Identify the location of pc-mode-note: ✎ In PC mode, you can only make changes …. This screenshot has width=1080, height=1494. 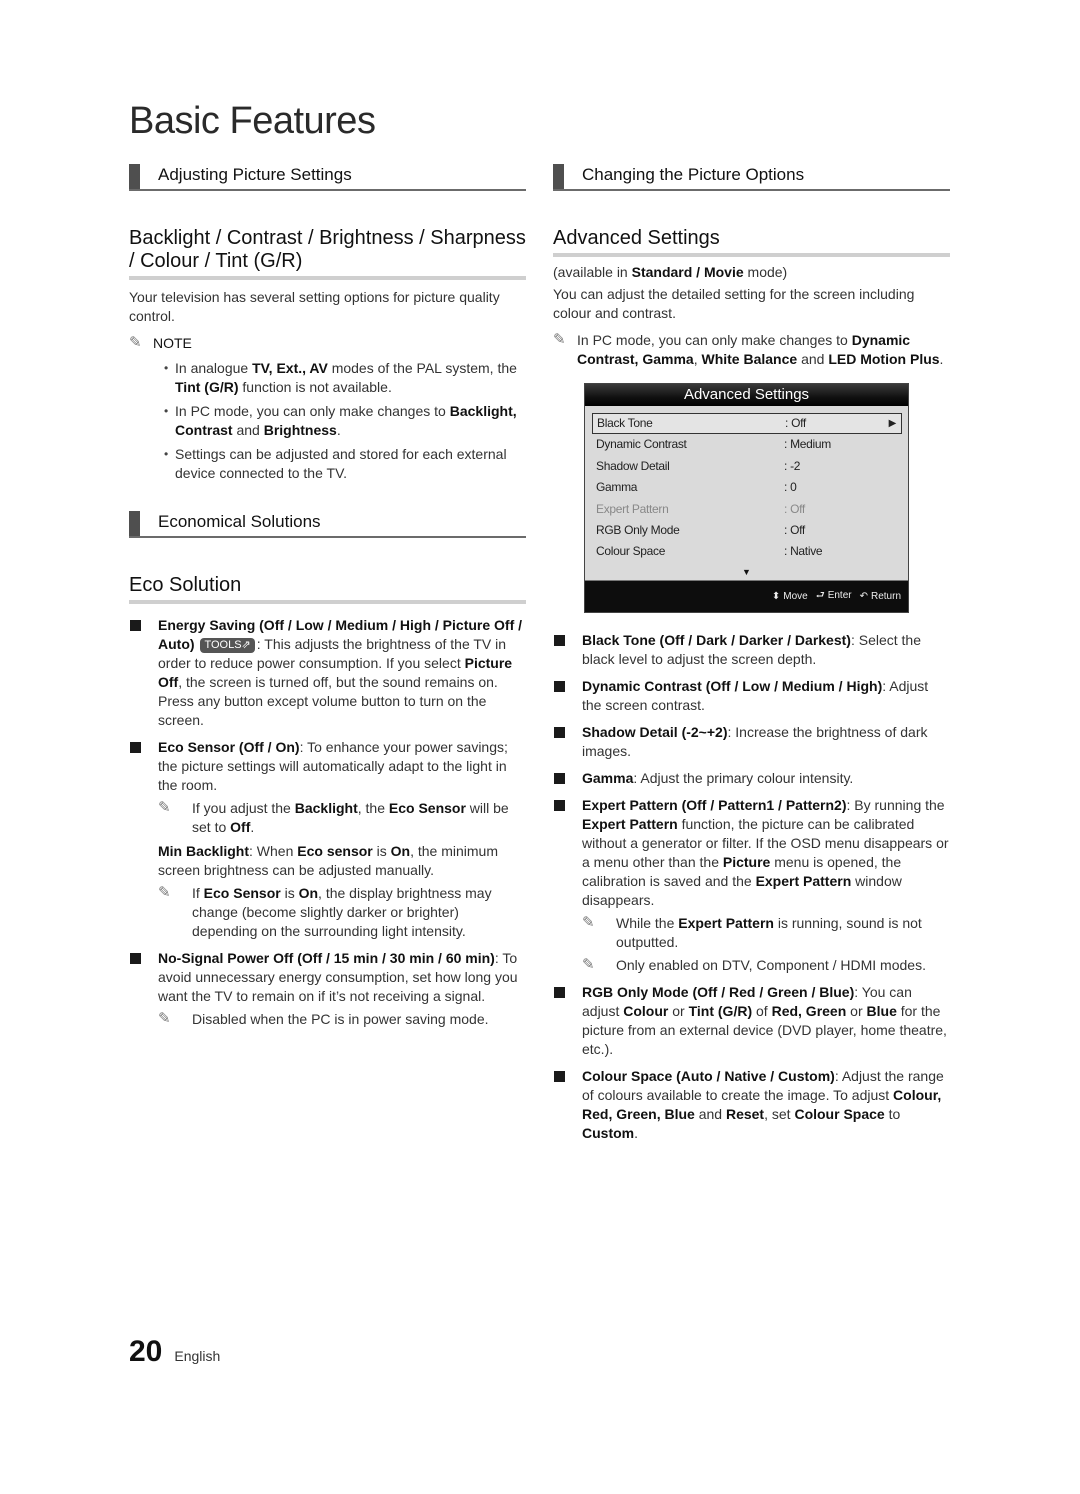
(751, 350).